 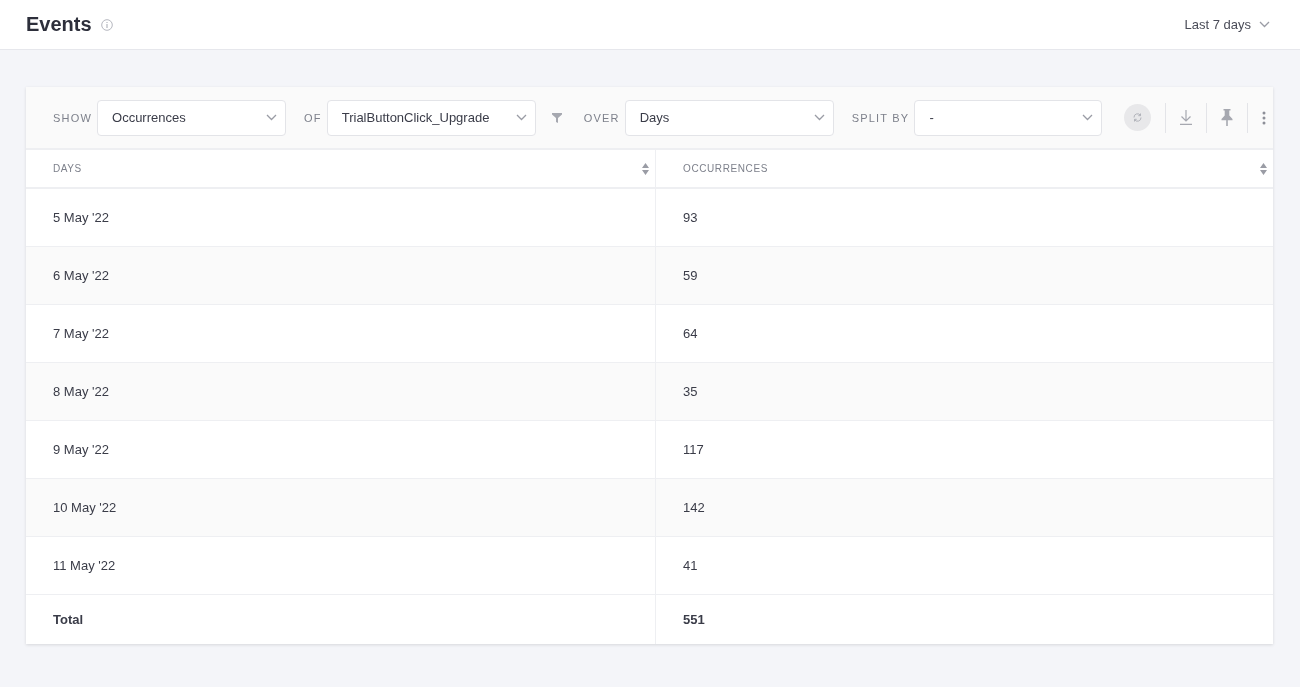 I want to click on table-cell: 9 May '22, so click(x=341, y=449).